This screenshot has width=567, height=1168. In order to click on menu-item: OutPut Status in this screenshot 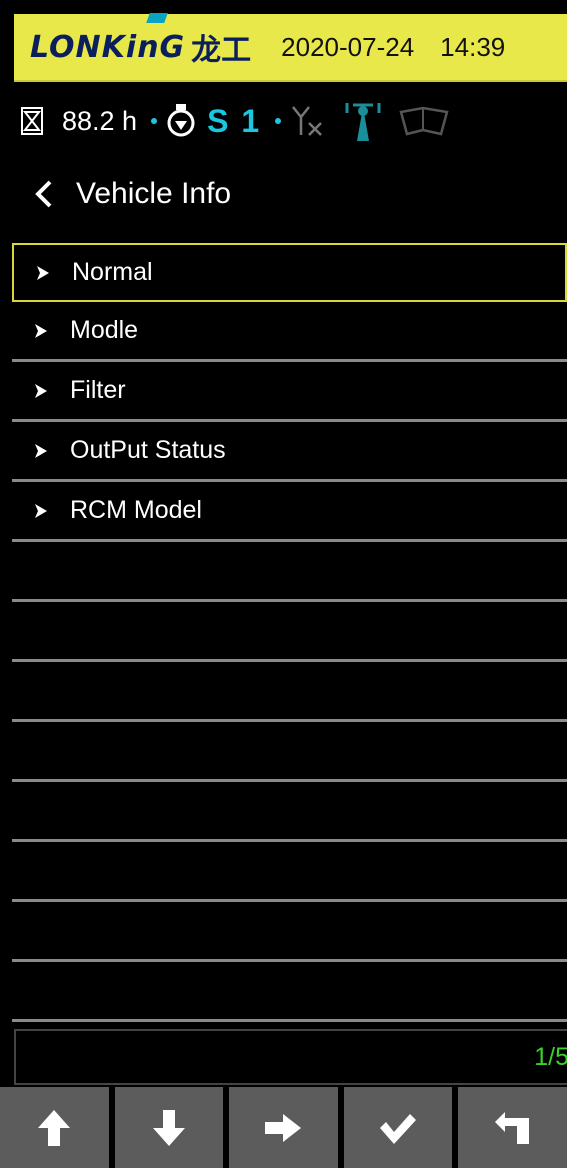, I will do `click(289, 452)`.